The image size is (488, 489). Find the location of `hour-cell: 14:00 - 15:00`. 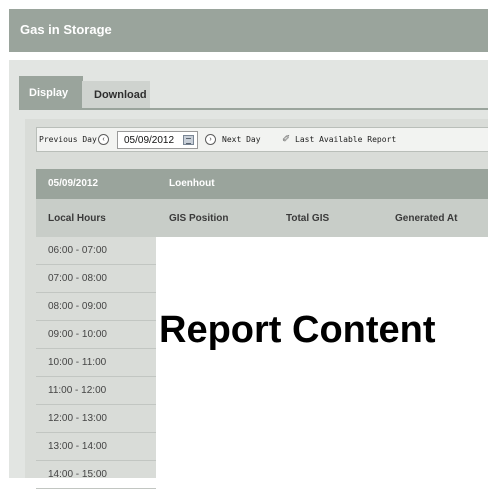

hour-cell: 14:00 - 15:00 is located at coordinates (77, 474).